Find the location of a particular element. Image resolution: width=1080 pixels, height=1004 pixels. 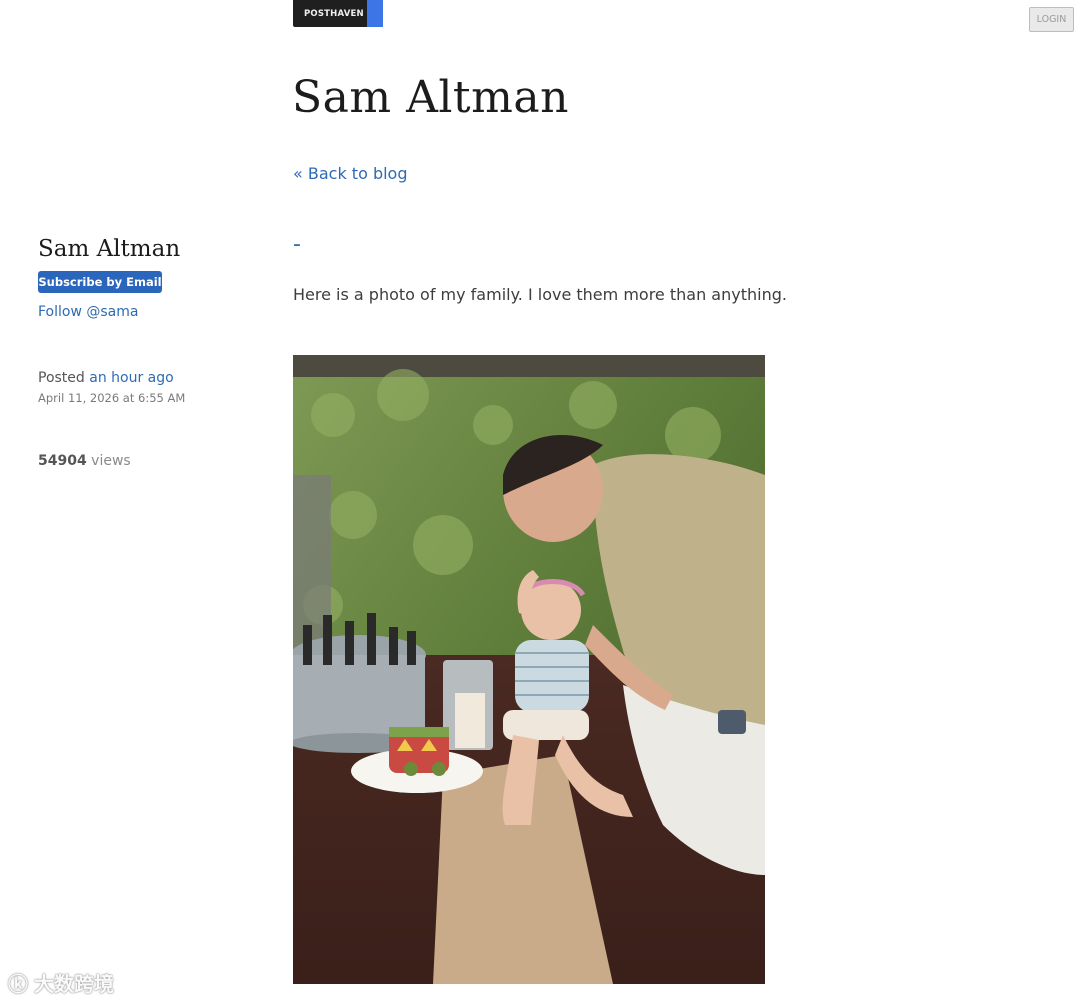

posthaven-badge: POSTHAVEN is located at coordinates (338, 13).